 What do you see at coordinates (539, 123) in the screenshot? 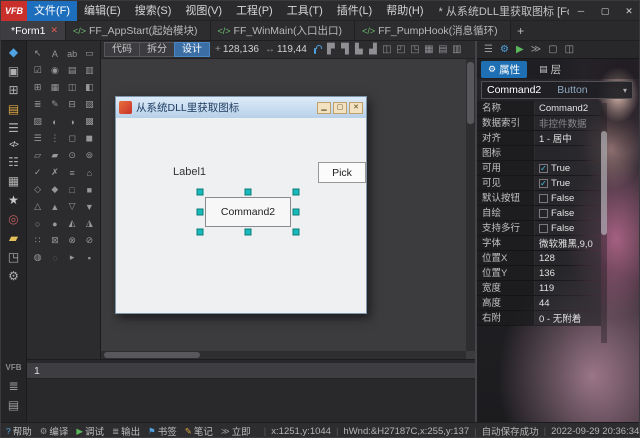
I see `property-row: 数据索引 非控件数据` at bounding box center [539, 123].